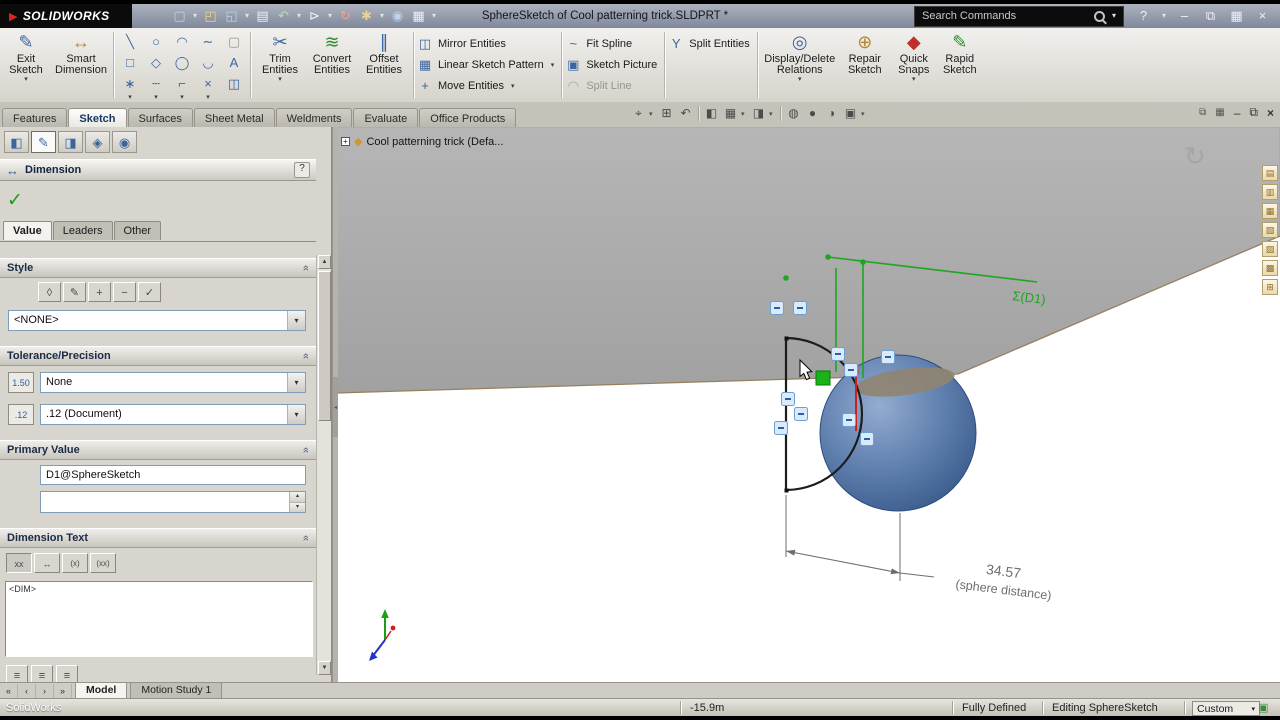 This screenshot has height=720, width=1280. I want to click on sketch-trim-quick-button: ×, so click(208, 83).